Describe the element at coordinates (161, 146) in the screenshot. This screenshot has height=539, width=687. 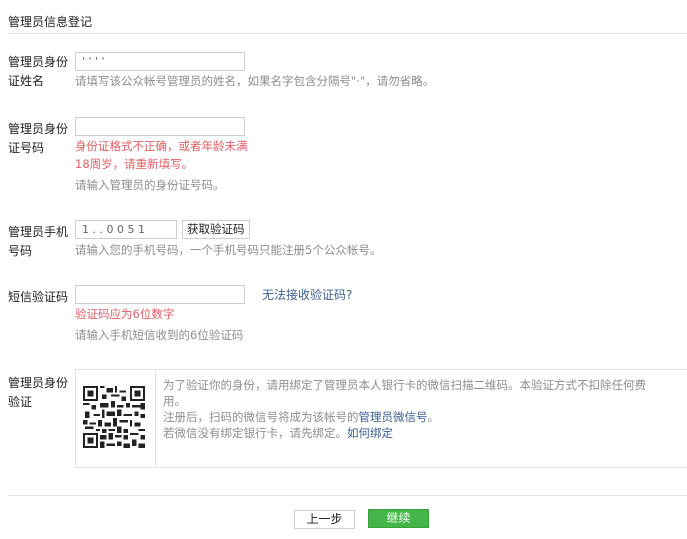
I see `id-error-line1: 身份证格式不正确，或者年龄未满` at that location.